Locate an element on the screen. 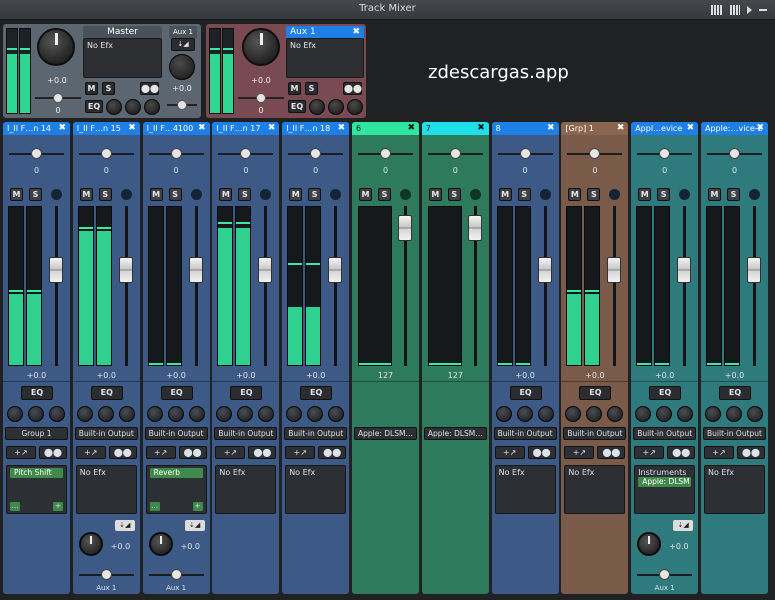 The image size is (775, 600). track-name-header: I_II F…4100 ✖ is located at coordinates (176, 128).